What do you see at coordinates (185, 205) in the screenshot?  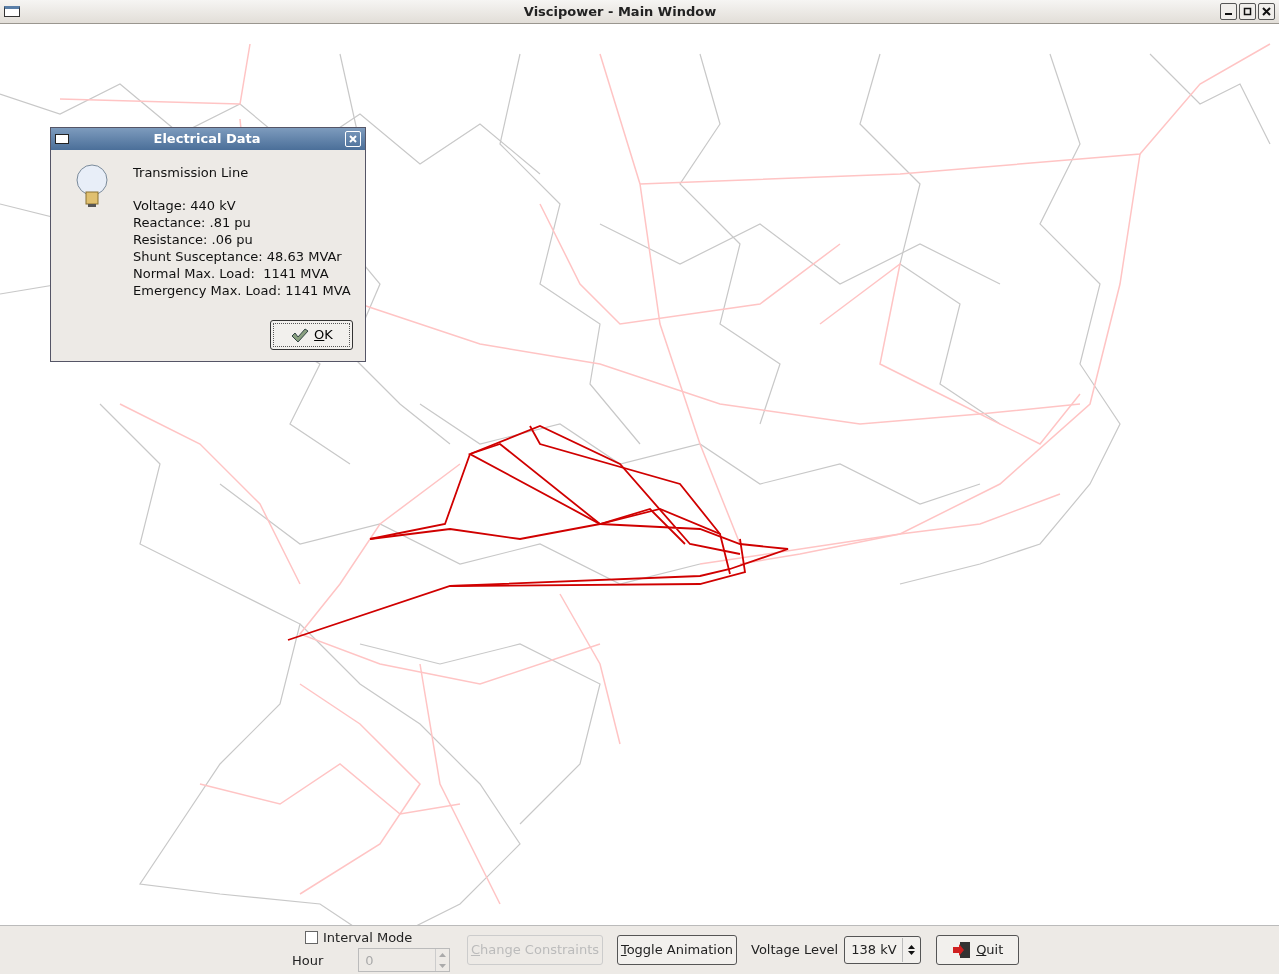 I see `property-text: Voltage: 440 kV` at bounding box center [185, 205].